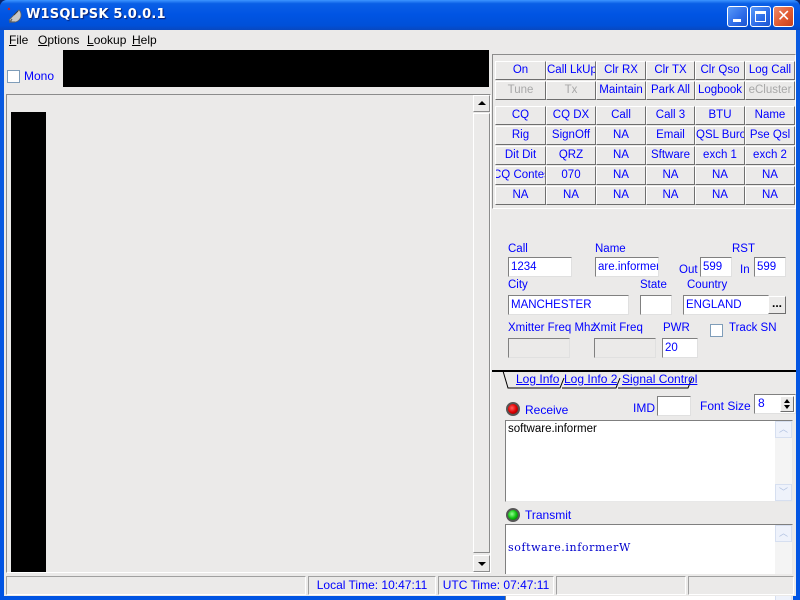 The height and width of the screenshot is (600, 800). What do you see at coordinates (787, 401) in the screenshot?
I see `spin-up-icon` at bounding box center [787, 401].